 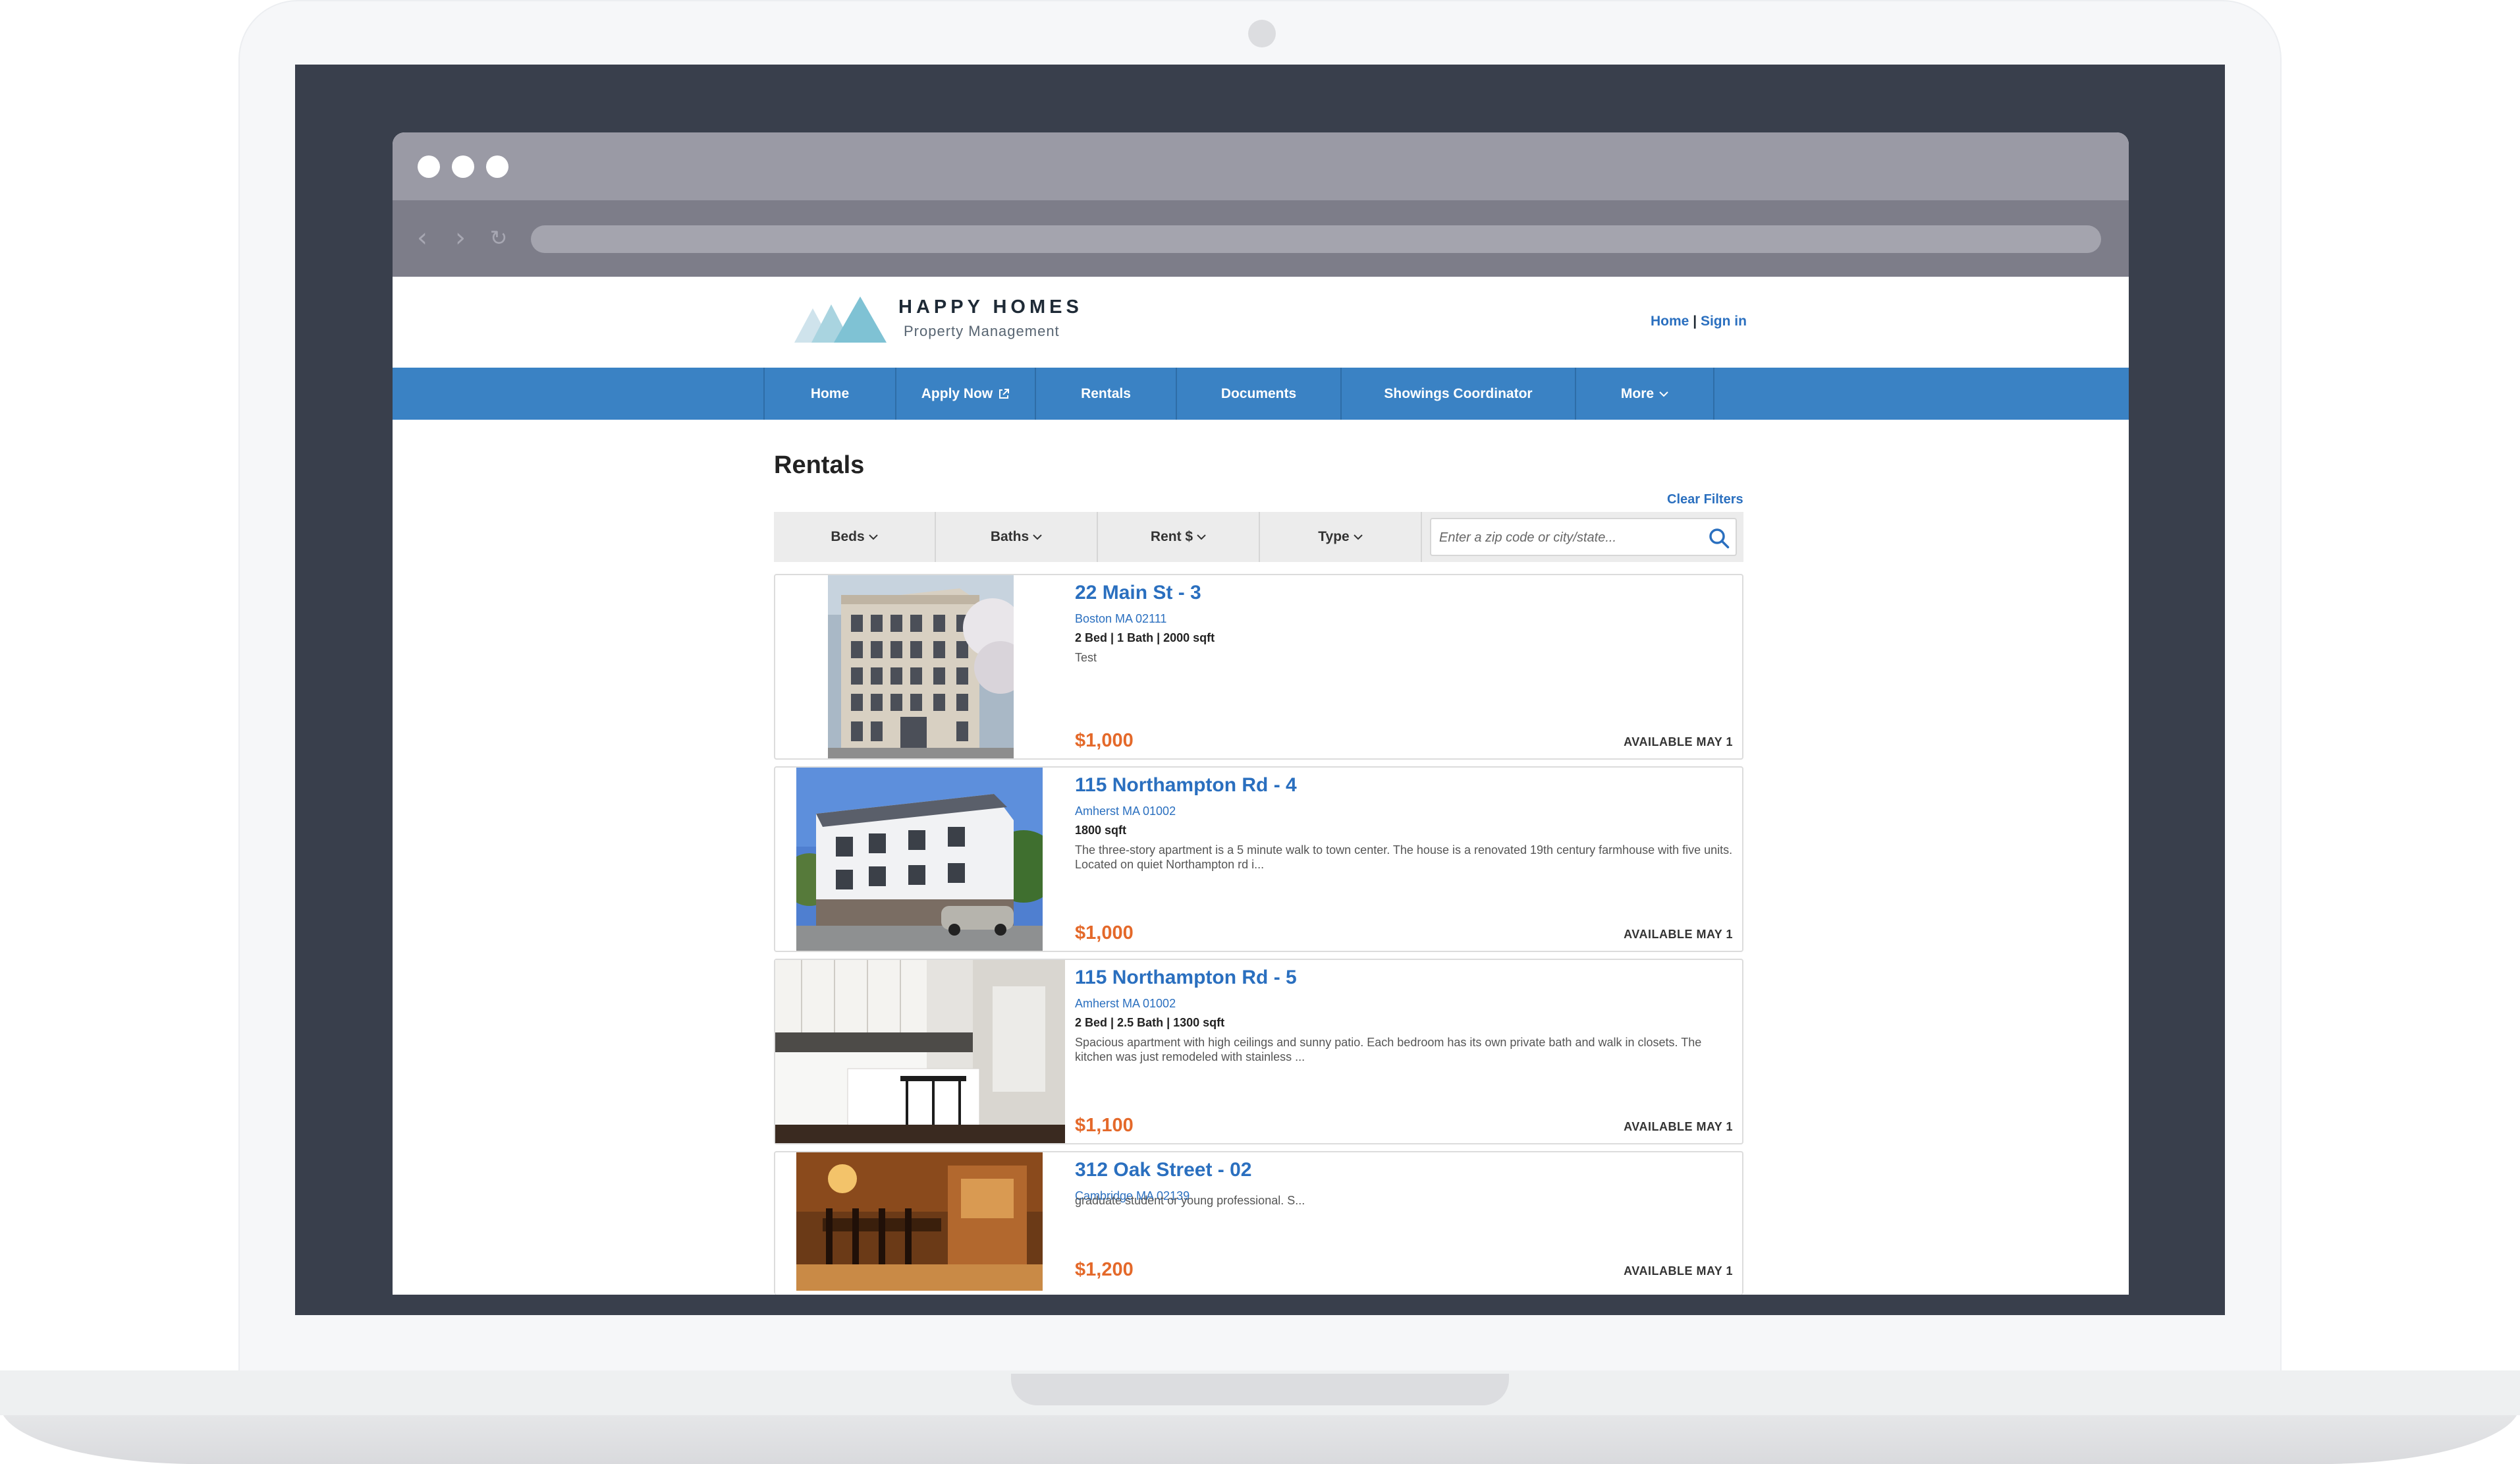 I want to click on url-bar, so click(x=1316, y=239).